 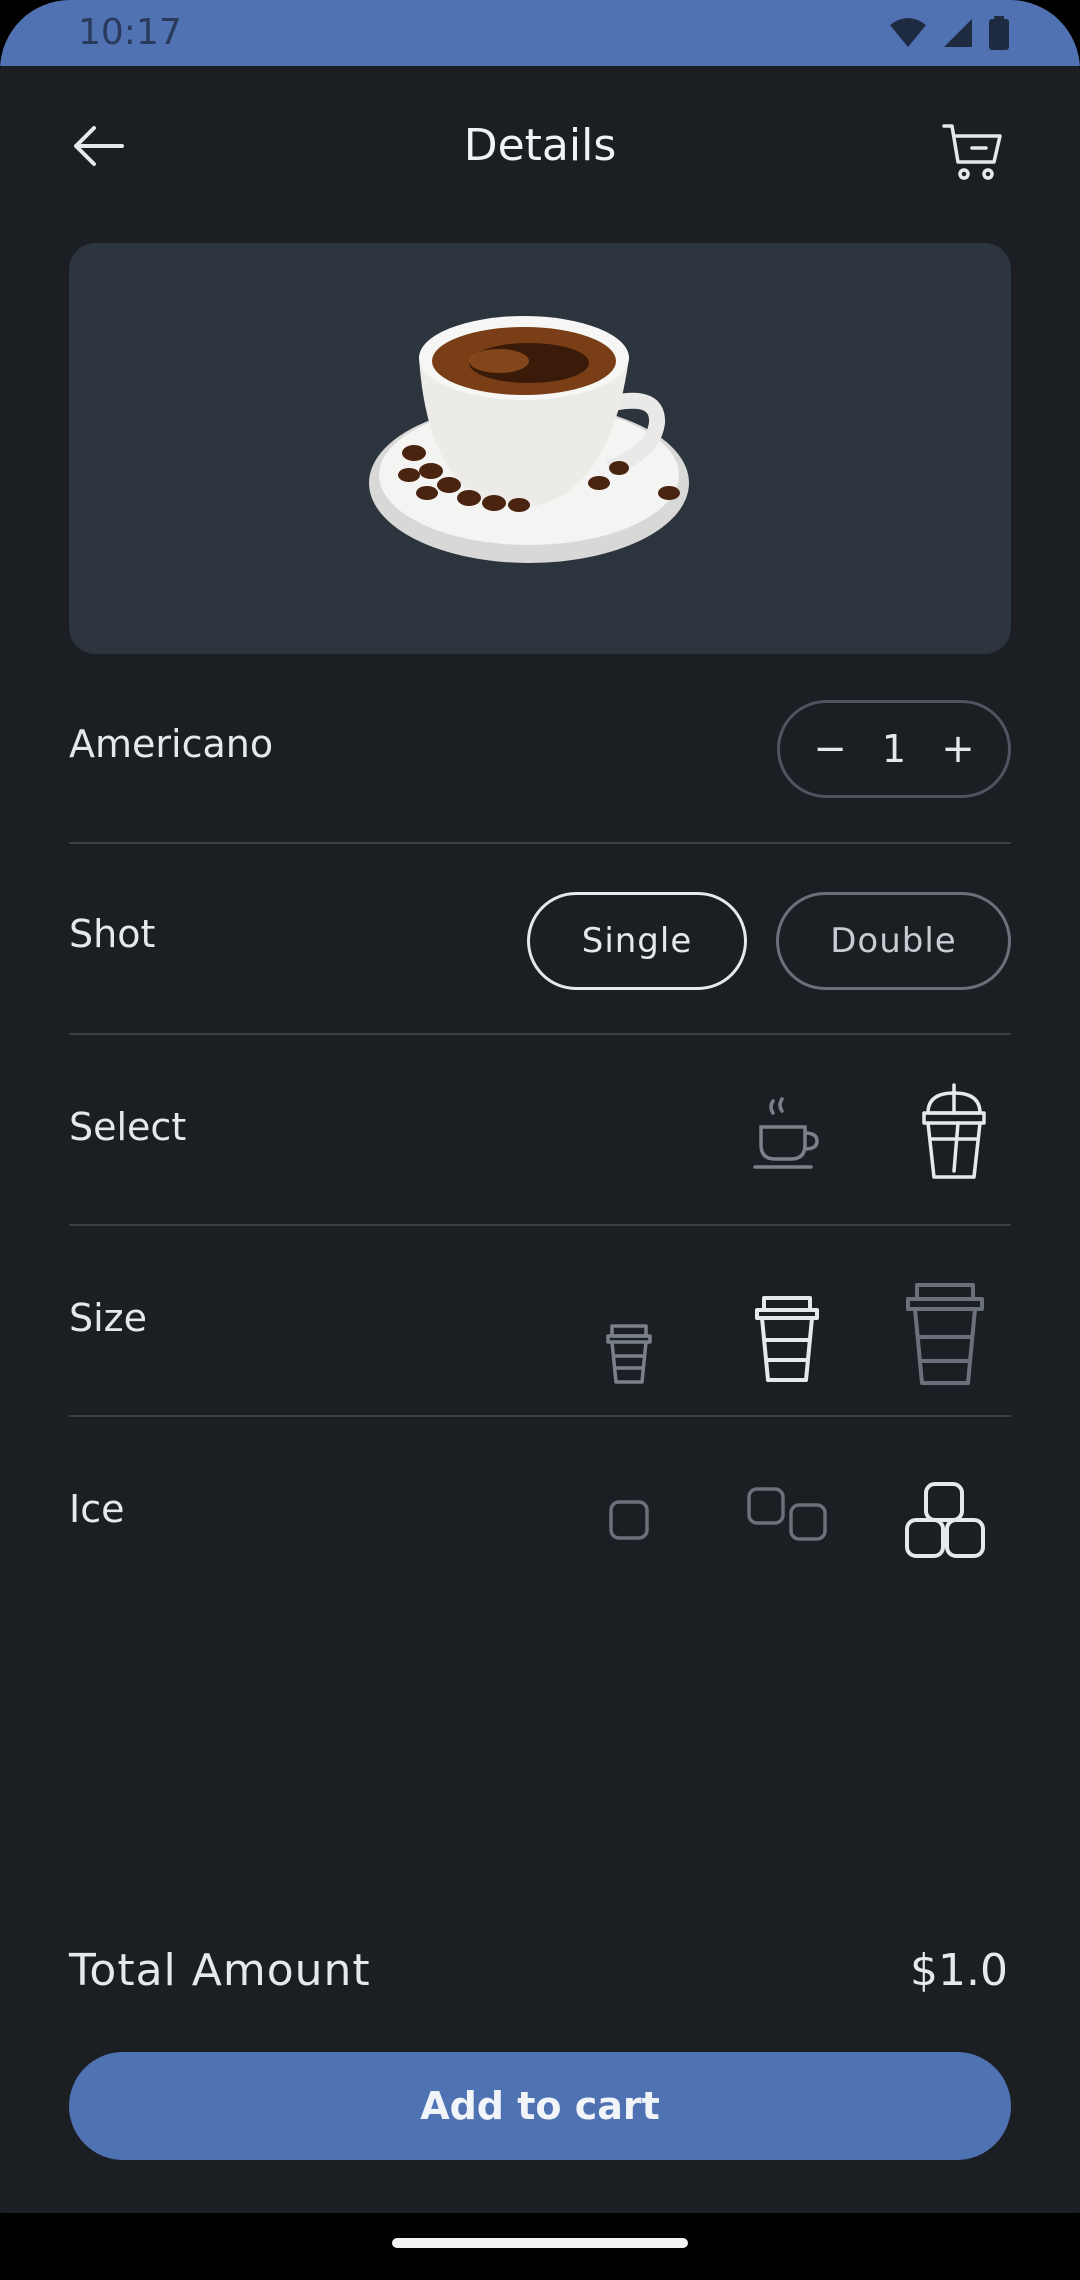 I want to click on ice-label: Ice, so click(x=97, y=1509).